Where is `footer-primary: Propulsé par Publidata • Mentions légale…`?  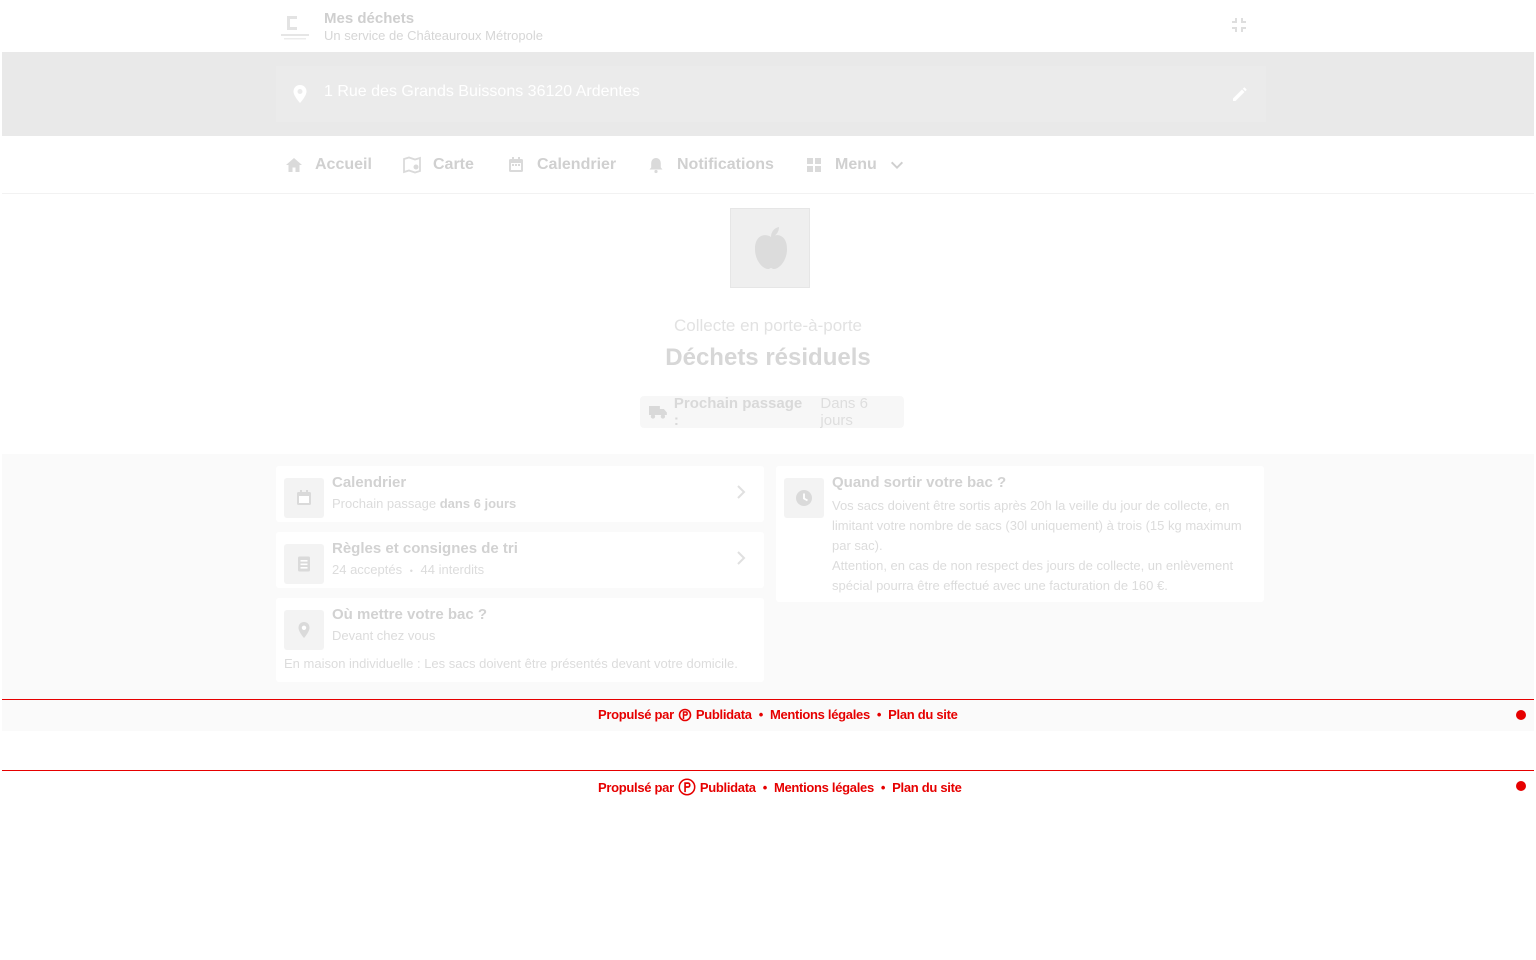
footer-primary: Propulsé par Publidata • Mentions légale… is located at coordinates (768, 715).